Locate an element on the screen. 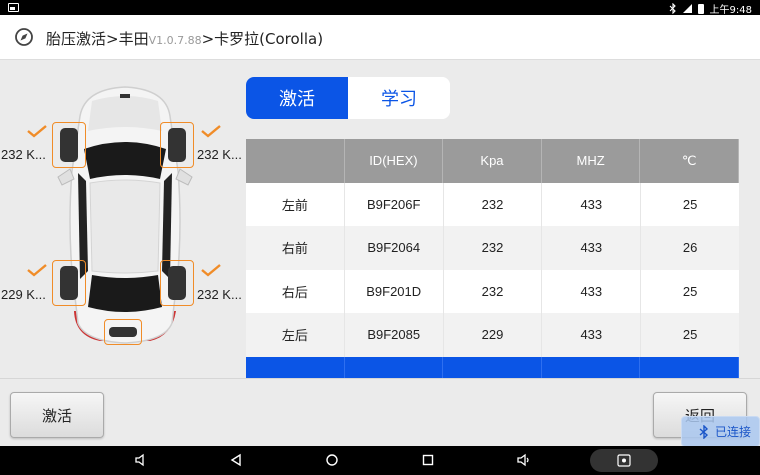 The image size is (760, 475). tire-rear-left is located at coordinates (69, 283).